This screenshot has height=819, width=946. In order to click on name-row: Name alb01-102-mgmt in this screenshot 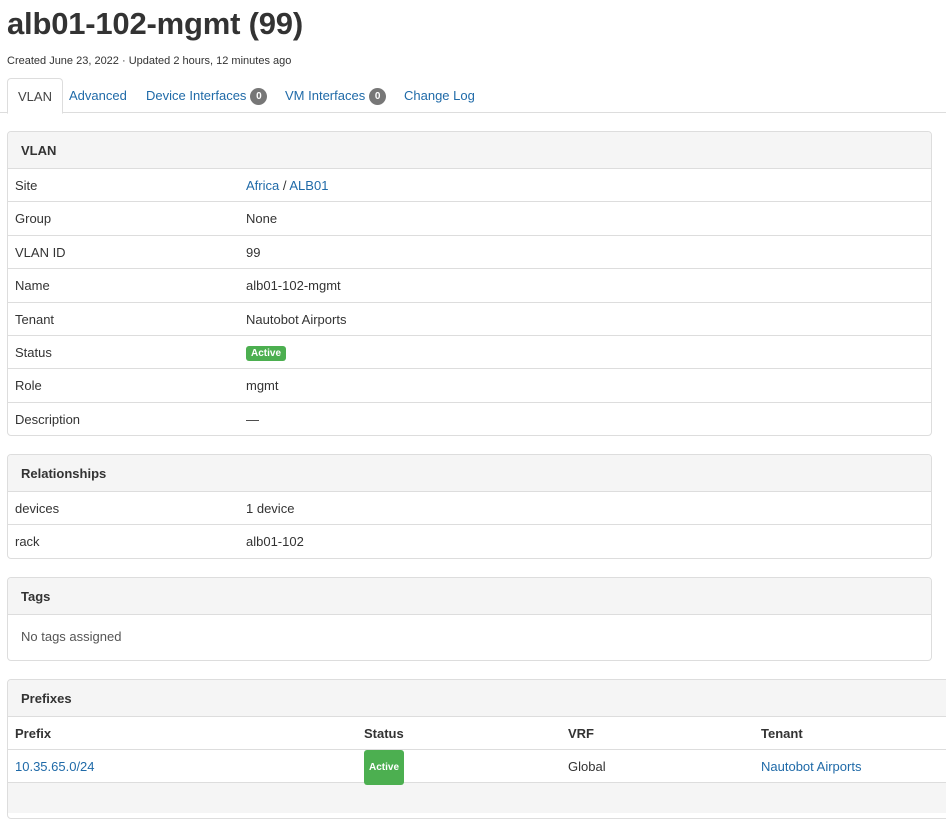, I will do `click(469, 286)`.